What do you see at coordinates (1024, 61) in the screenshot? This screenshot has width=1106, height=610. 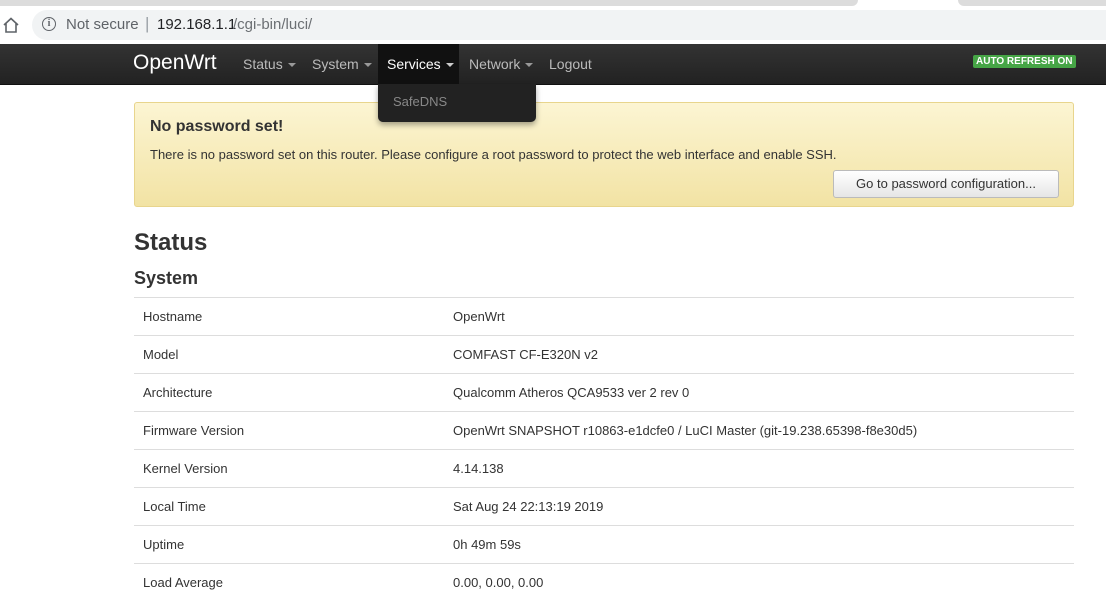 I see `auto-refresh-badge: AUTO REFRESH ON` at bounding box center [1024, 61].